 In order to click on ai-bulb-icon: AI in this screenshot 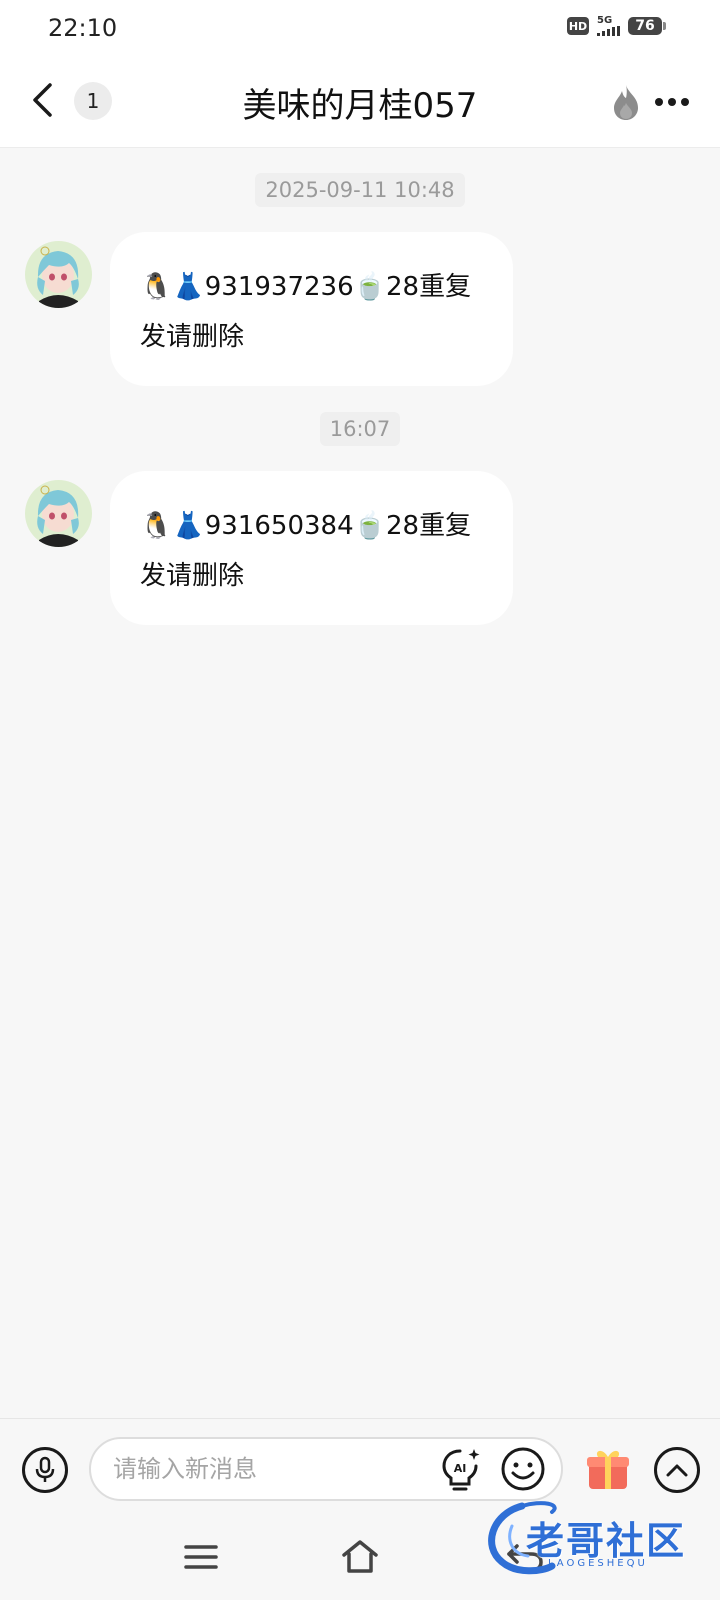, I will do `click(461, 1470)`.